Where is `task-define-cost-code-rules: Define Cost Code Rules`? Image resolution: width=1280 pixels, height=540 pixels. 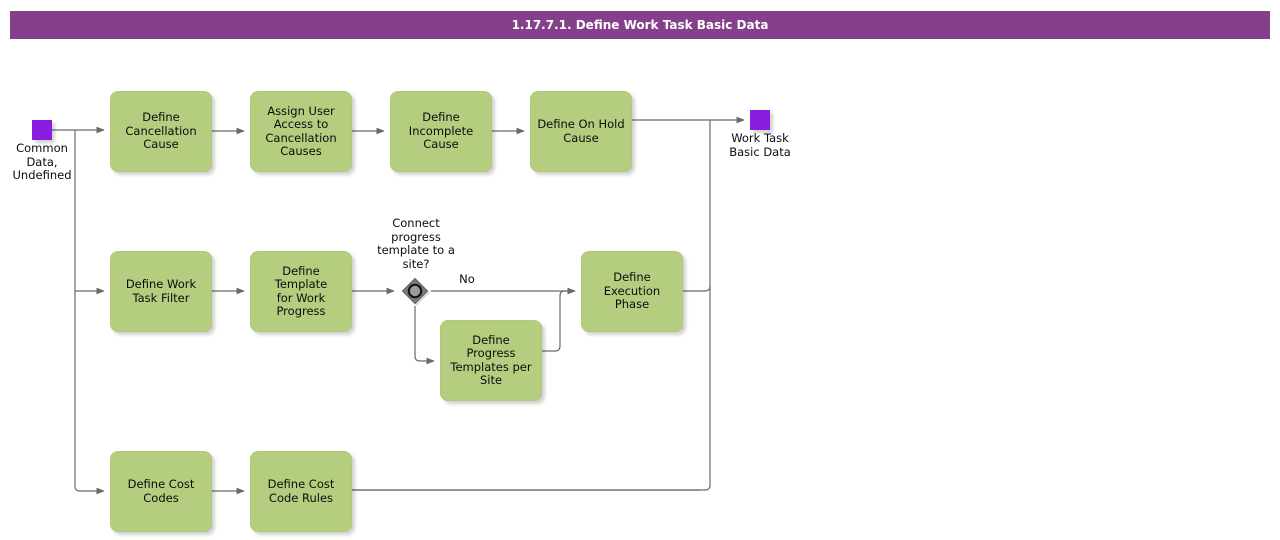 task-define-cost-code-rules: Define Cost Code Rules is located at coordinates (301, 491).